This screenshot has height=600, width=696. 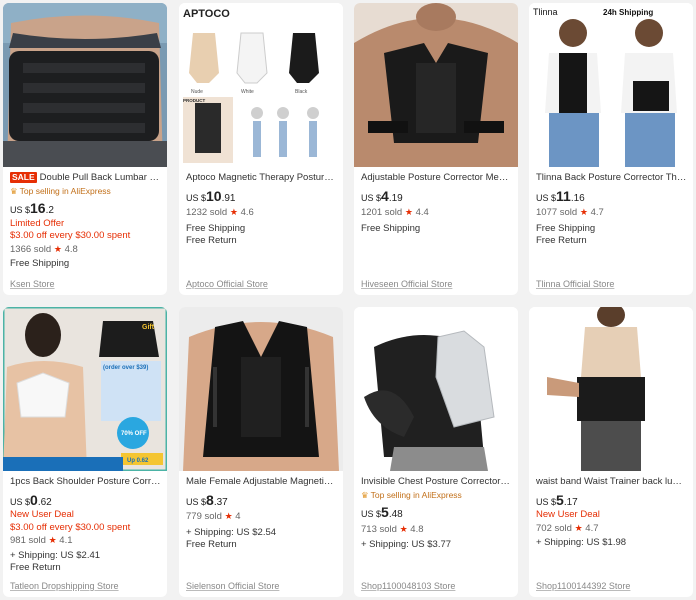 What do you see at coordinates (570, 502) in the screenshot?
I see `price-decimal: .17` at bounding box center [570, 502].